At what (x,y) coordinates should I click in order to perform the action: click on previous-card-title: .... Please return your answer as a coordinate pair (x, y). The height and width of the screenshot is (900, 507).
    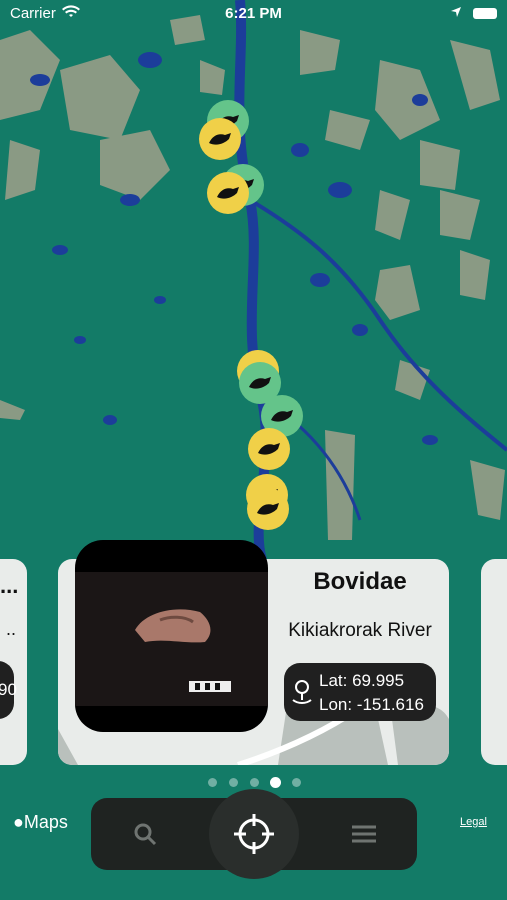
    Looking at the image, I should click on (9, 585).